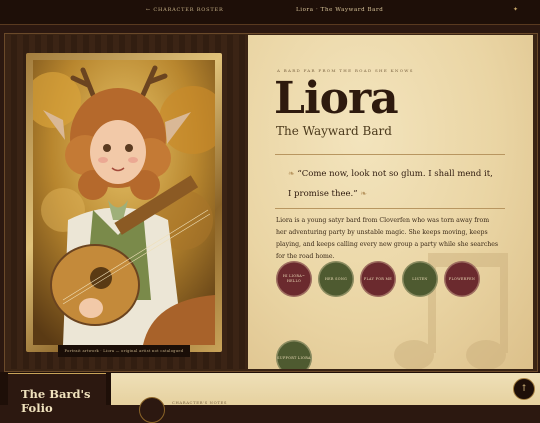 This screenshot has width=540, height=423. I want to click on avatar, so click(152, 410).